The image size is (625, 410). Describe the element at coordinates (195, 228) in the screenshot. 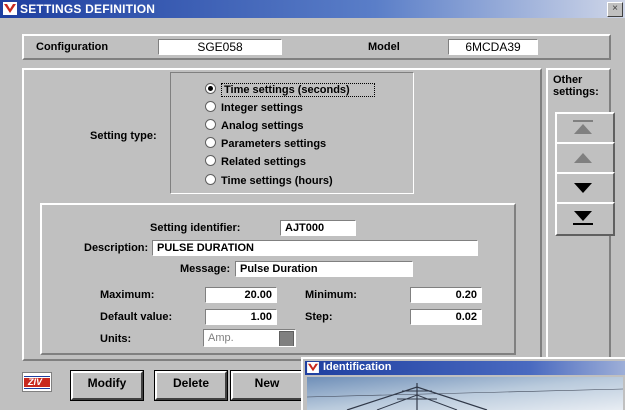

I see `setting-identifier-label: Setting identifier:` at that location.